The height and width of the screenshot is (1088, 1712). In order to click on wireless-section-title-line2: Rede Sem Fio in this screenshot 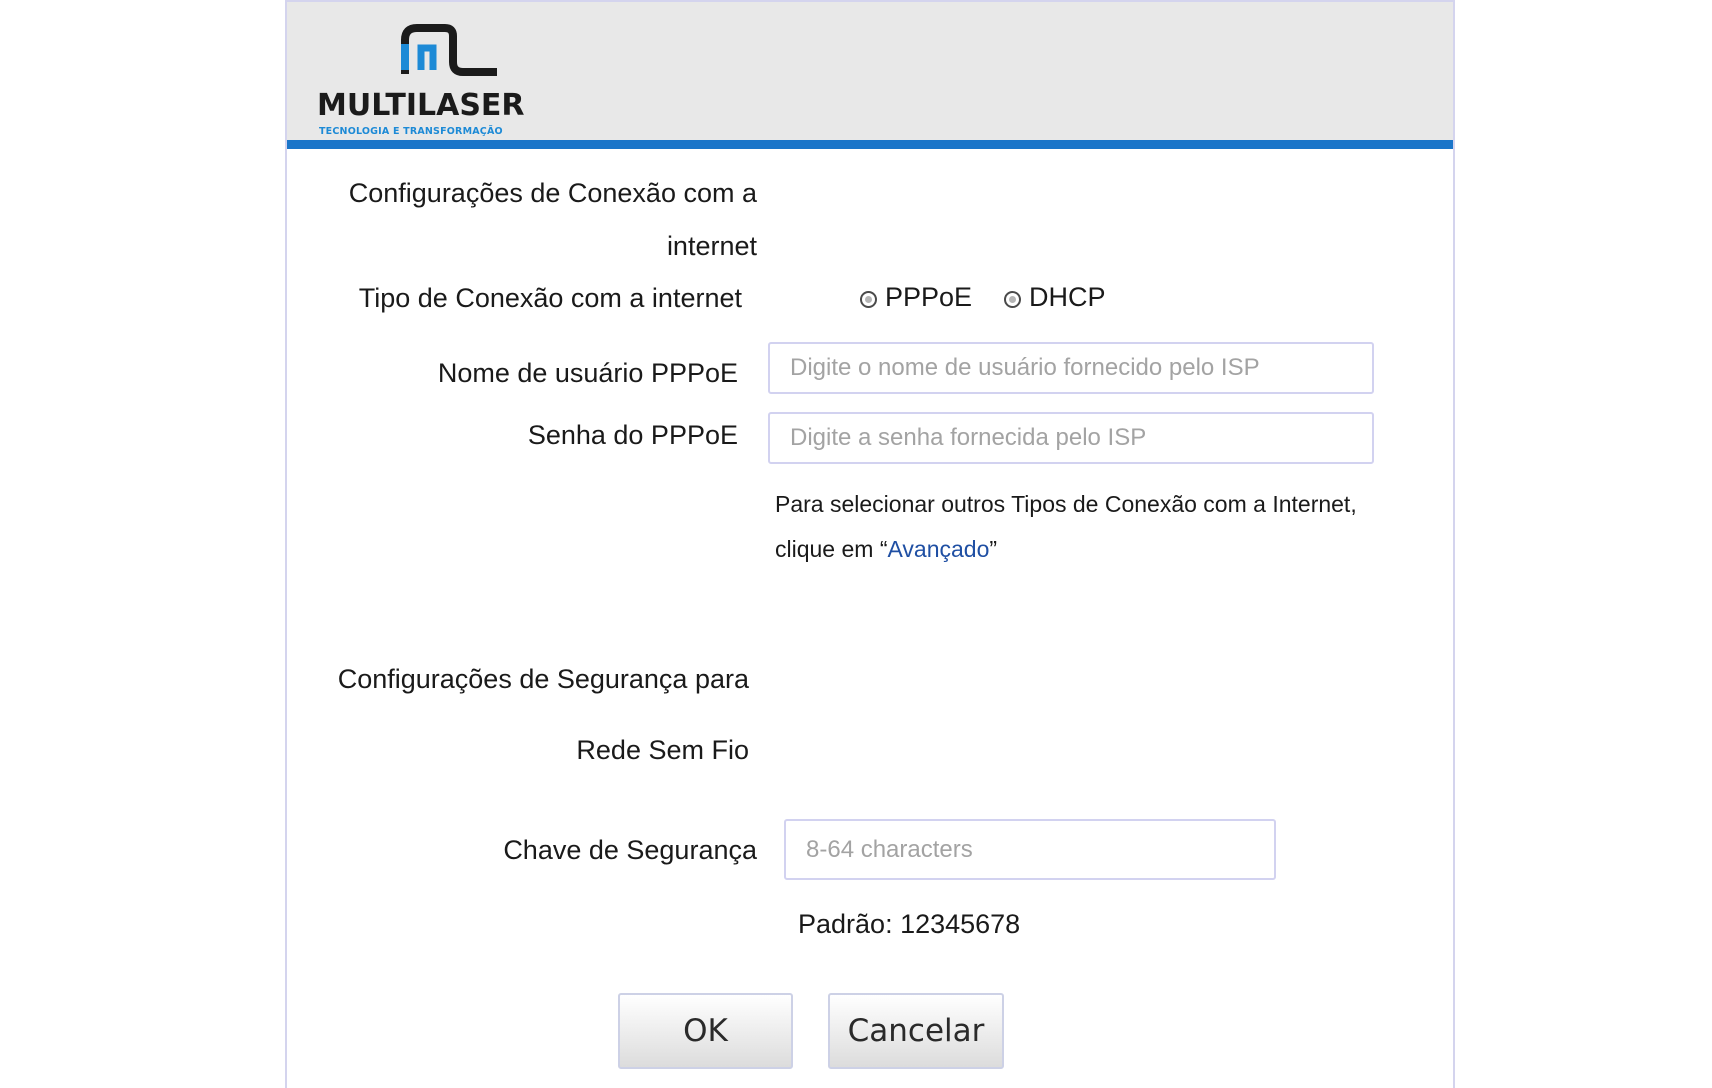, I will do `click(662, 750)`.